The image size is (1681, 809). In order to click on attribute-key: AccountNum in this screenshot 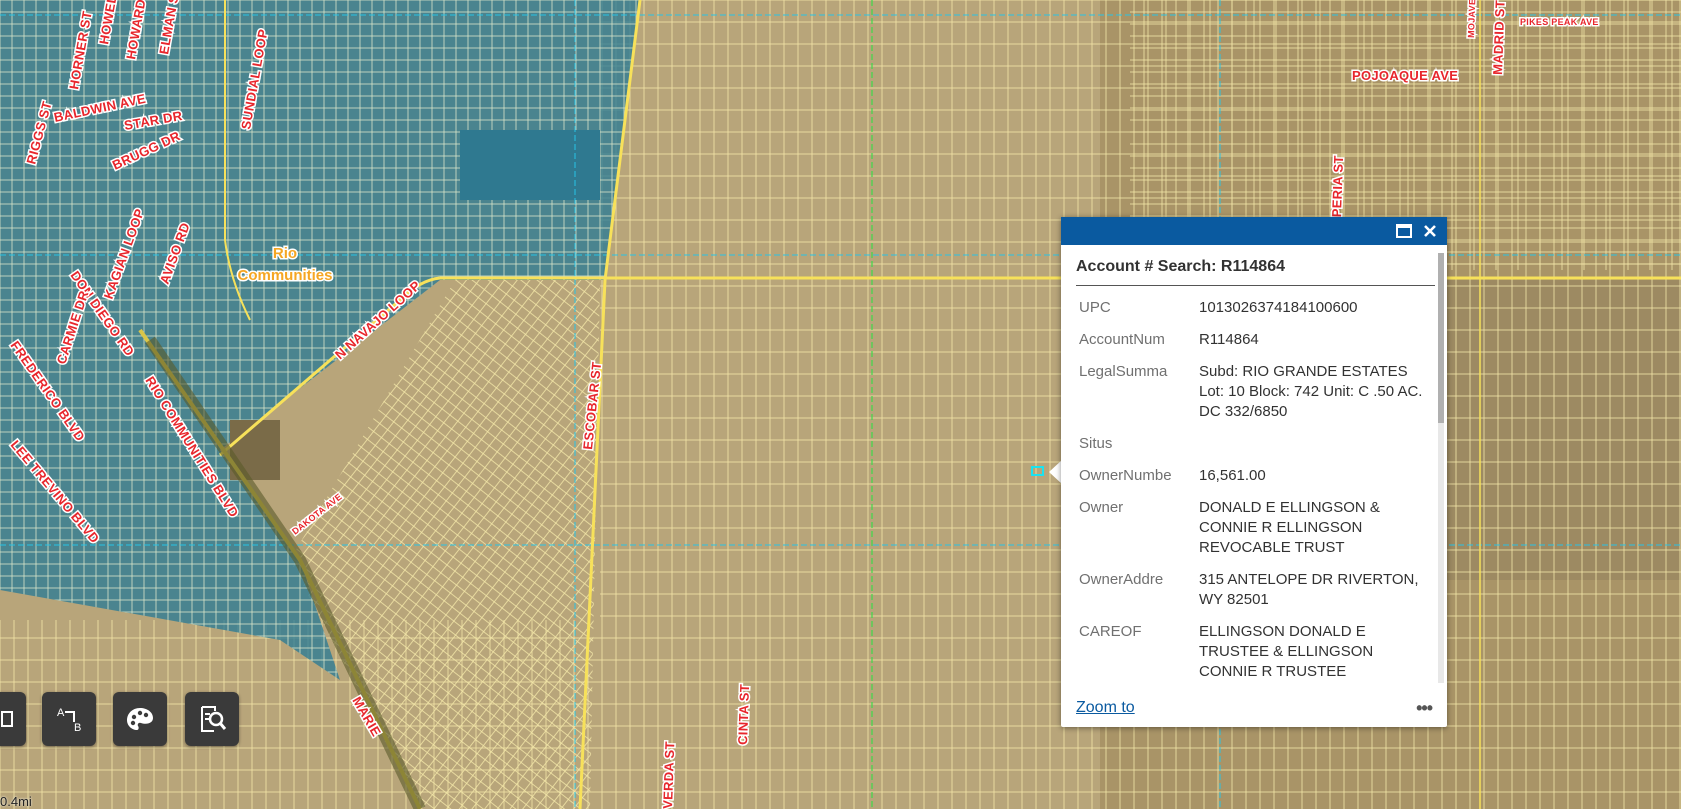, I will do `click(1122, 339)`.